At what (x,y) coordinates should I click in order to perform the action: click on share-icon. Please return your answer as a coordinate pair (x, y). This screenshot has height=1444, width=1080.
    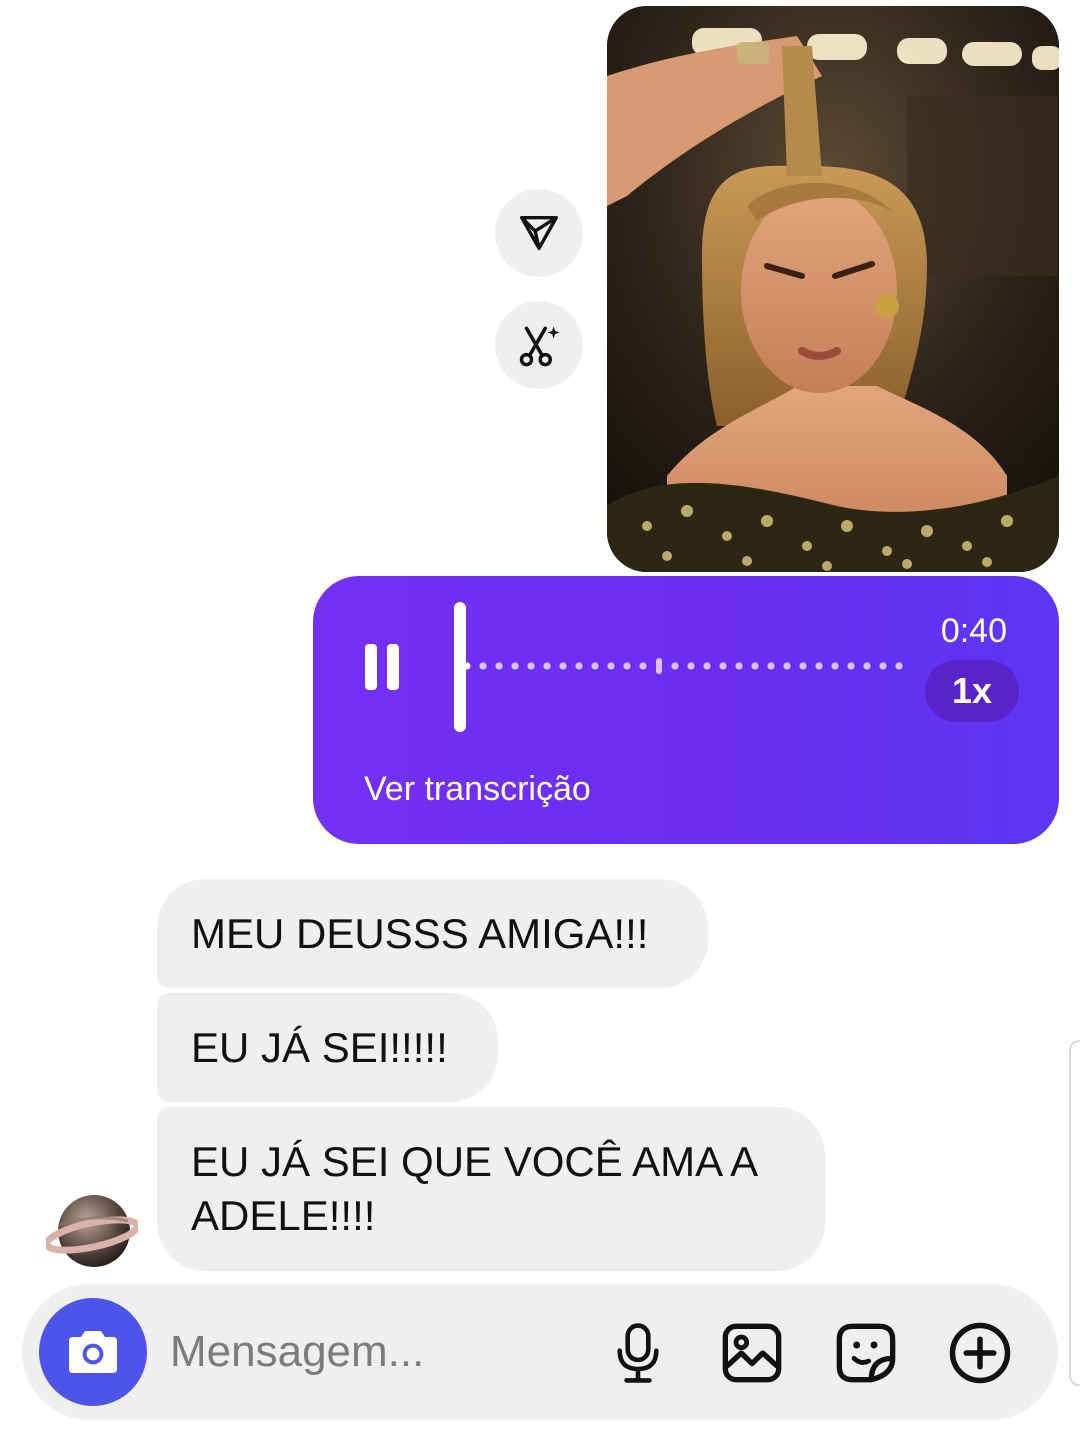
    Looking at the image, I should click on (539, 233).